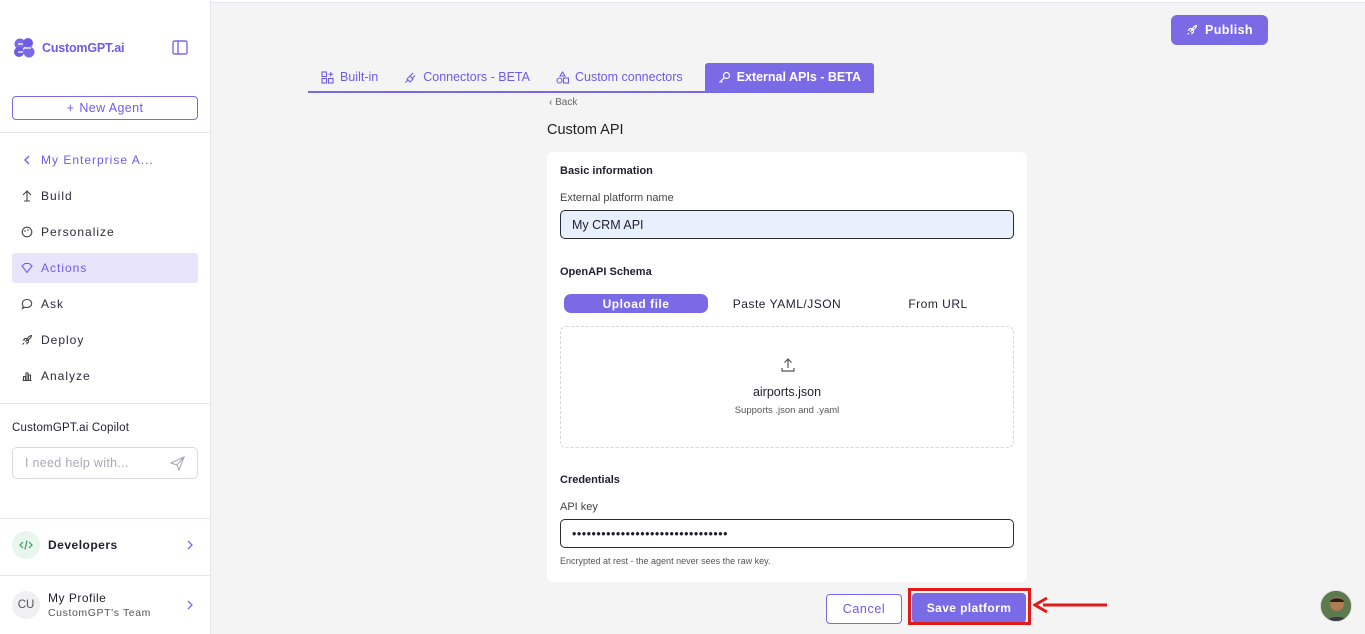 The image size is (1365, 634). I want to click on annotation-arrow-icon, so click(1070, 605).